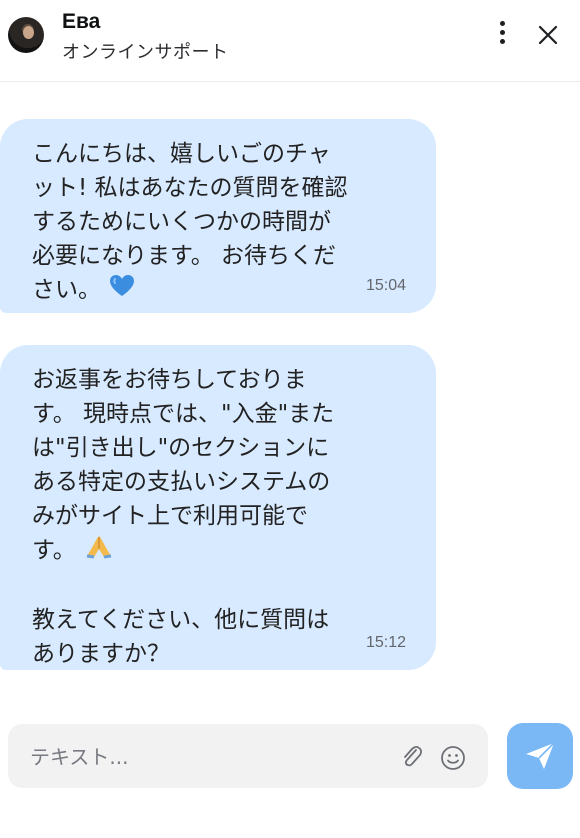 The width and height of the screenshot is (580, 838). Describe the element at coordinates (385, 285) in the screenshot. I see `message-timestamp: 15:04` at that location.